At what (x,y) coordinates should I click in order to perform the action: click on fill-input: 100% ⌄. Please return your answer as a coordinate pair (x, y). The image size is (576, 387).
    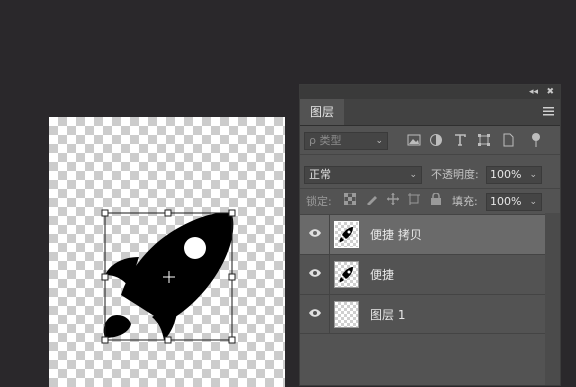
    Looking at the image, I should click on (514, 202).